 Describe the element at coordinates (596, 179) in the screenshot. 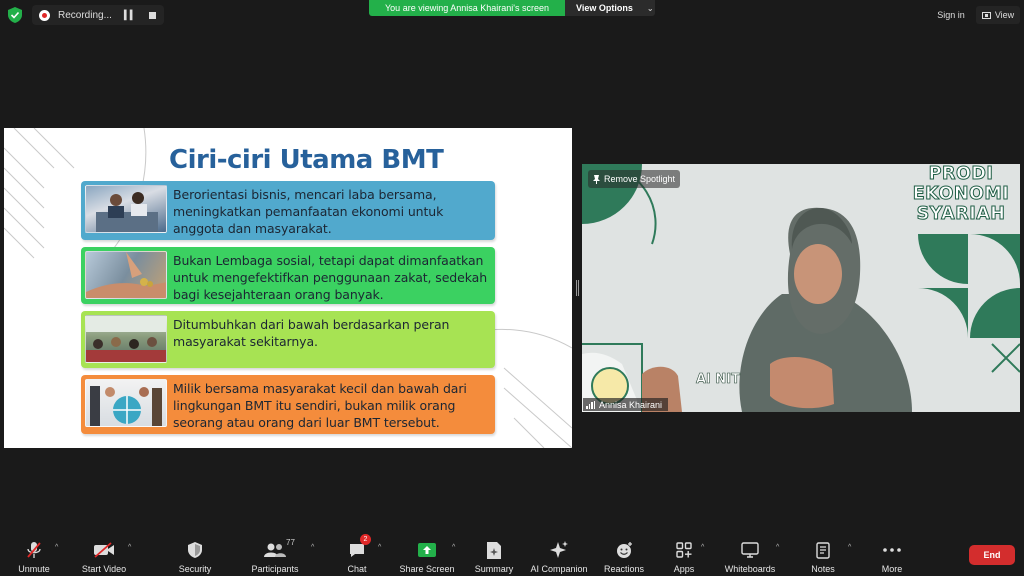

I see `pin-icon` at that location.